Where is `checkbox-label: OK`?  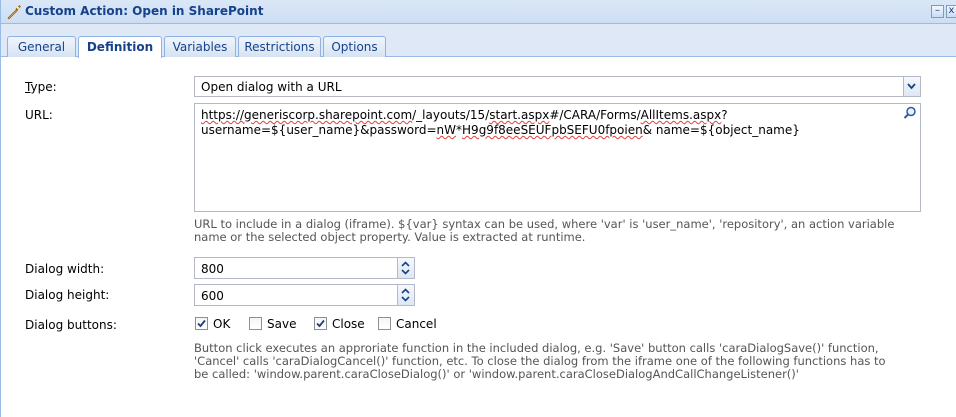 checkbox-label: OK is located at coordinates (222, 324).